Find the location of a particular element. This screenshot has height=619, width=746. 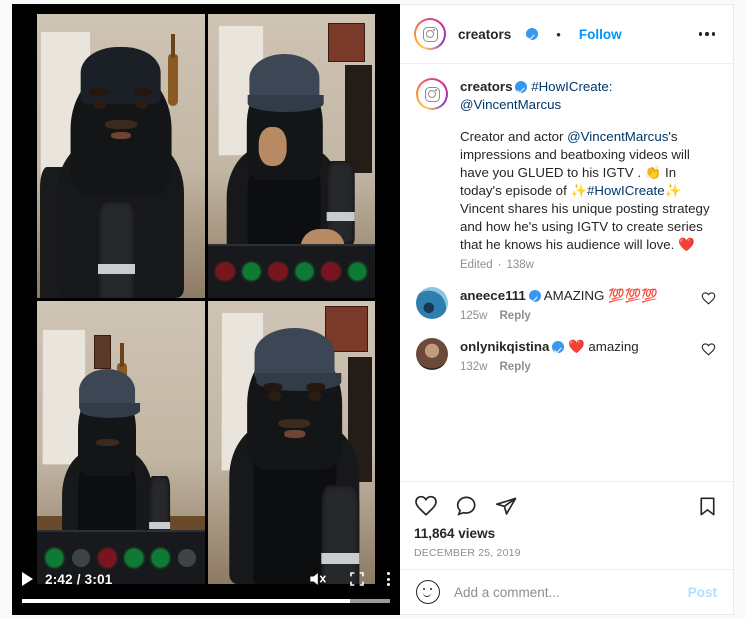

more-horizontal-icon is located at coordinates (707, 33).